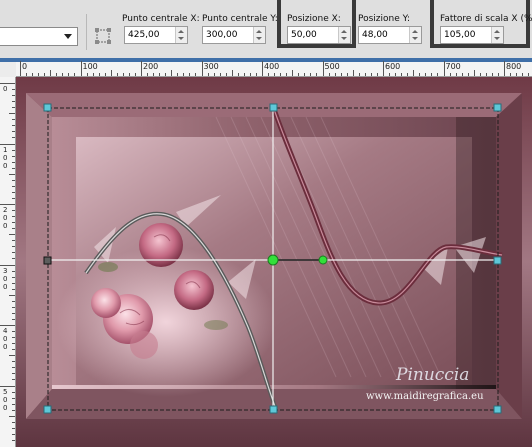  Describe the element at coordinates (273, 107) in the screenshot. I see `handle-top-center` at that location.